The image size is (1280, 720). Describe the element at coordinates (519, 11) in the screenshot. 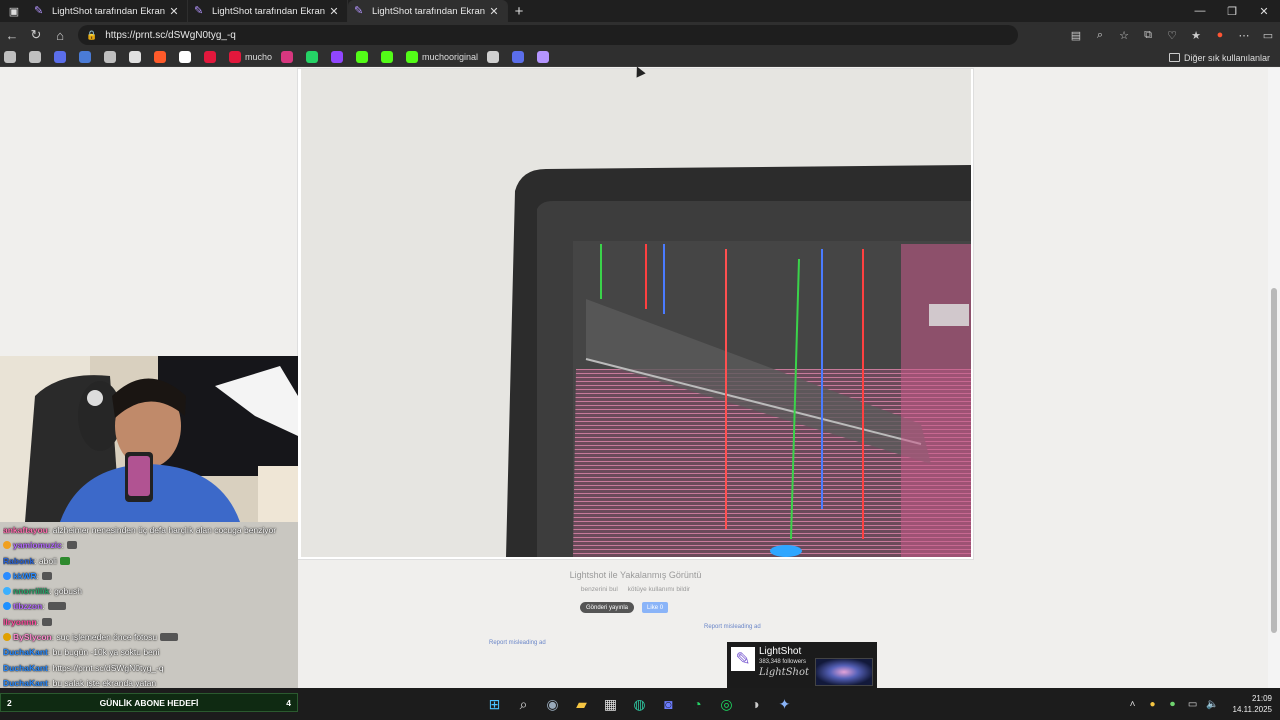

I see `new-tab-button: +` at that location.